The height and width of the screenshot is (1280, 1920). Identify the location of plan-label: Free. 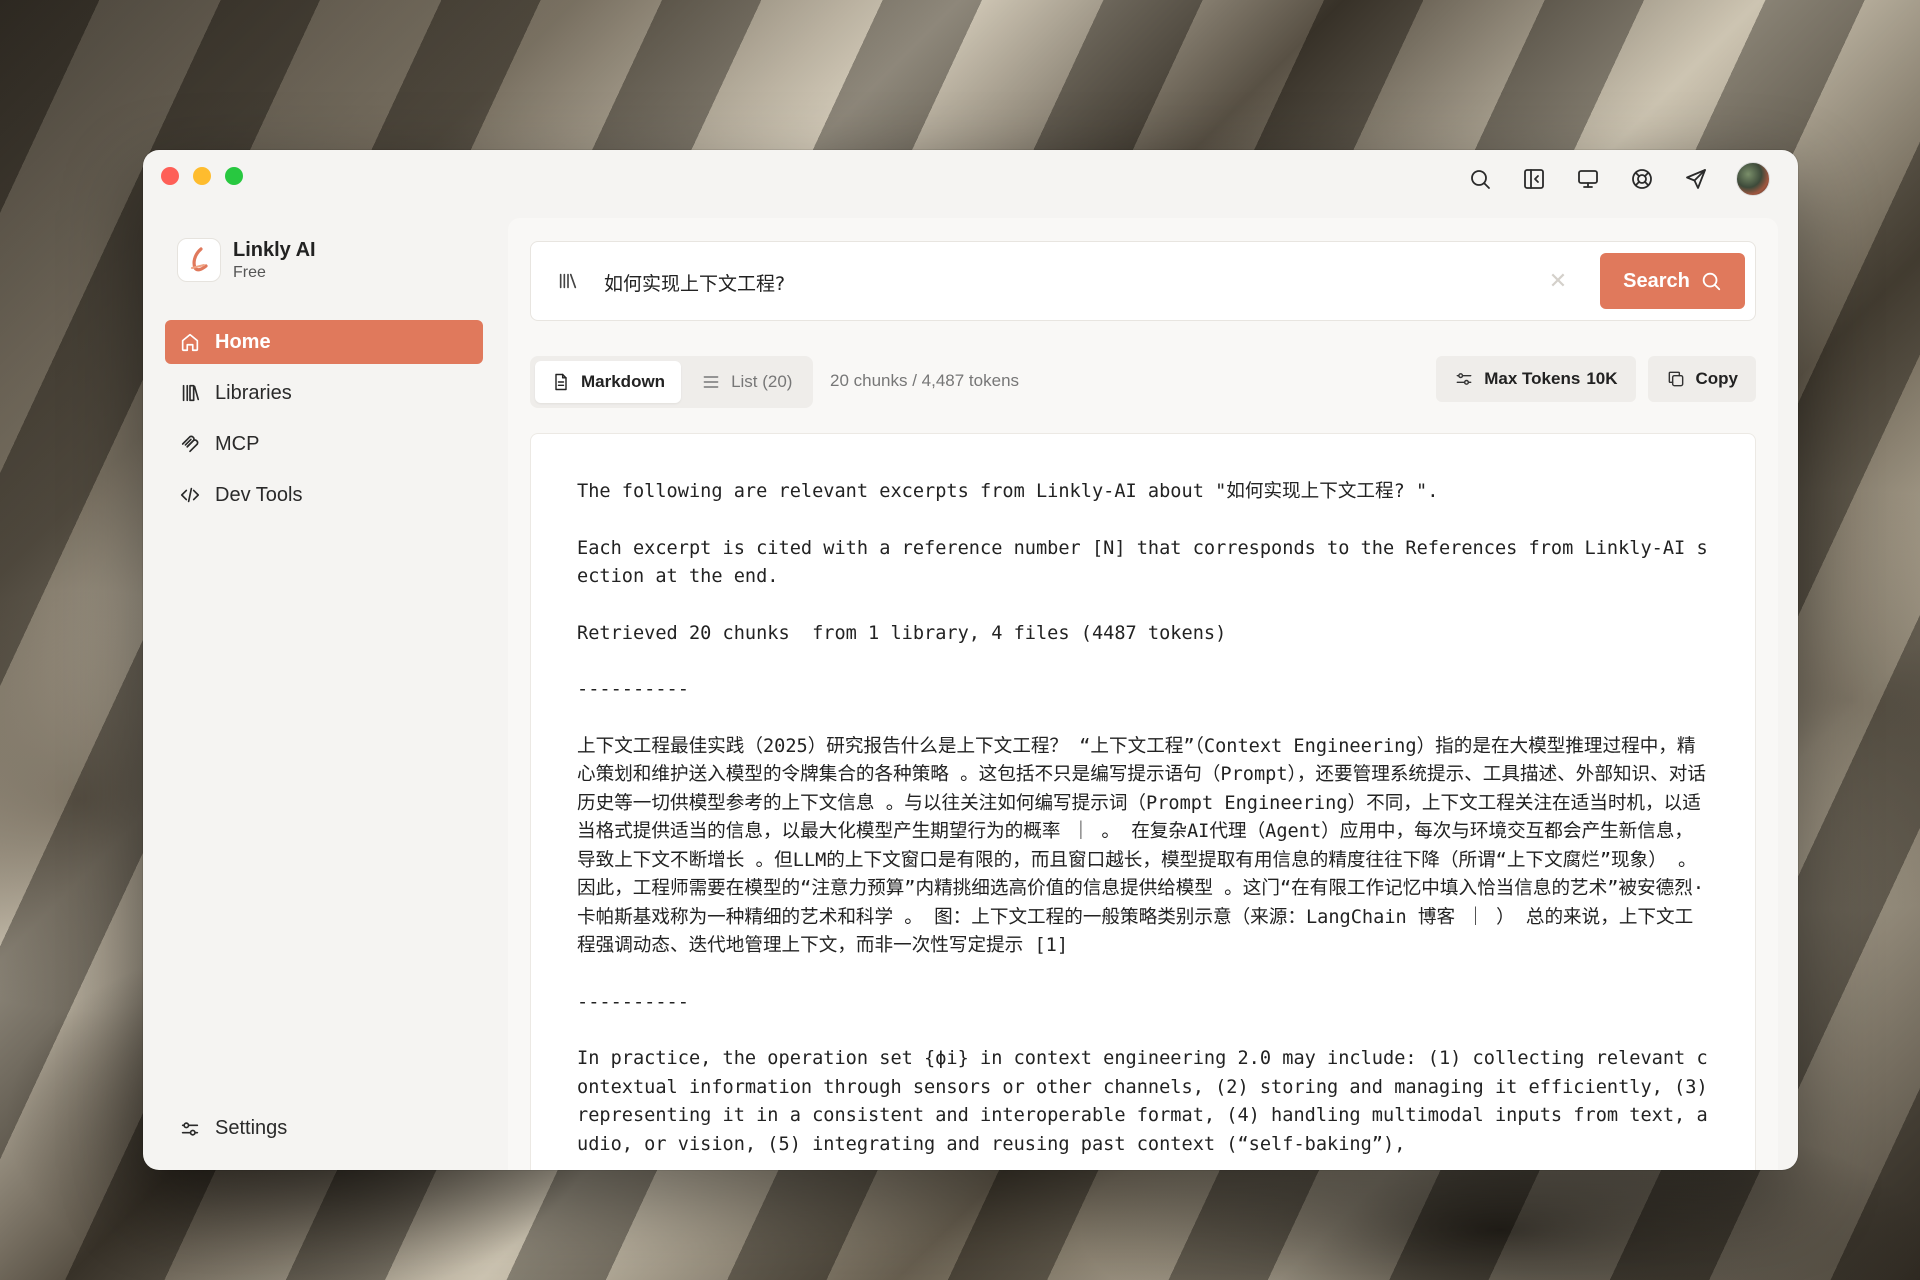
(249, 272).